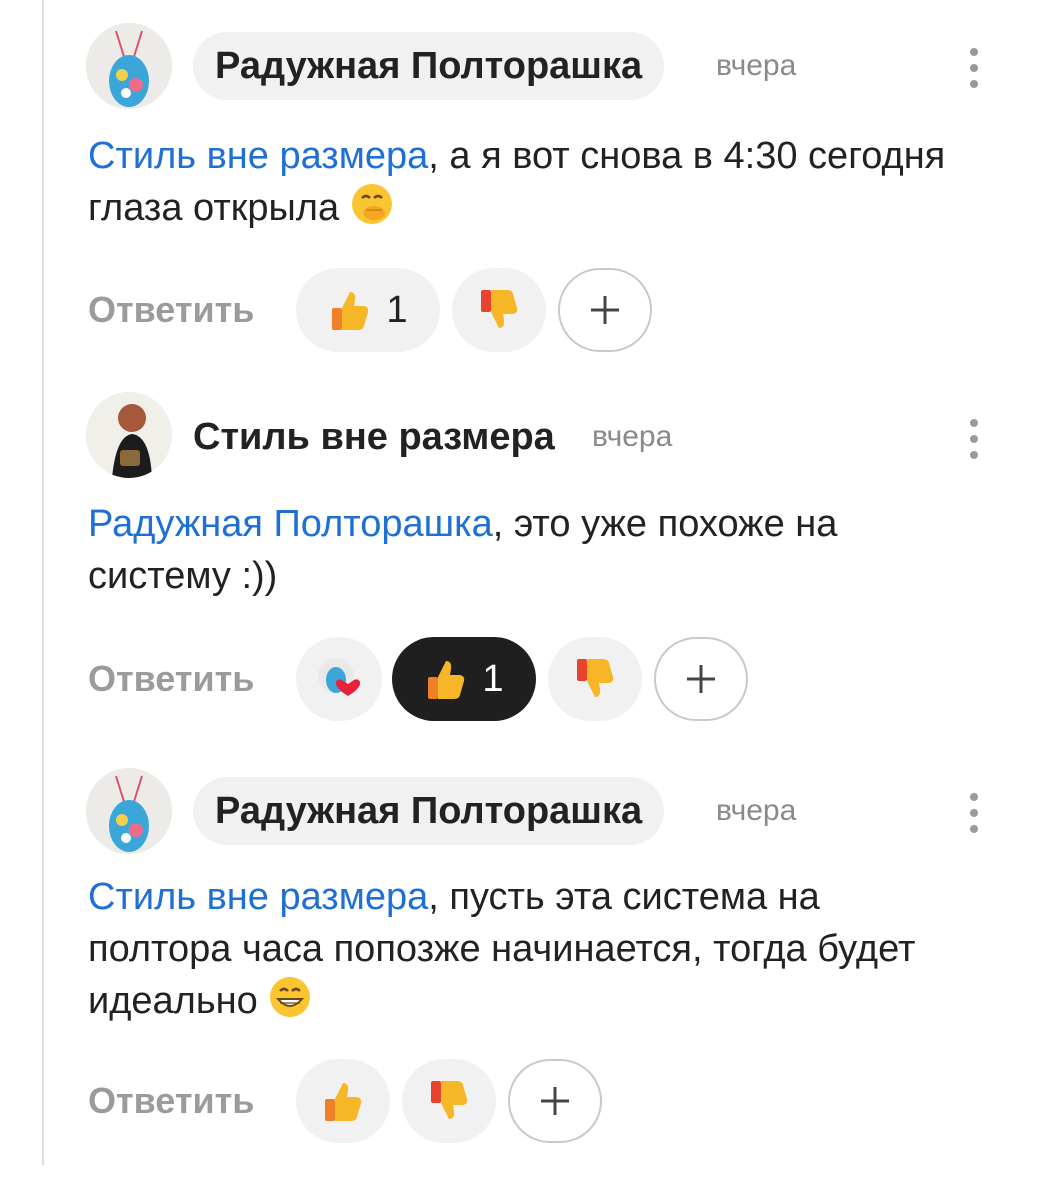 The width and height of the screenshot is (1037, 1200). I want to click on author-reaction-badge, so click(339, 679).